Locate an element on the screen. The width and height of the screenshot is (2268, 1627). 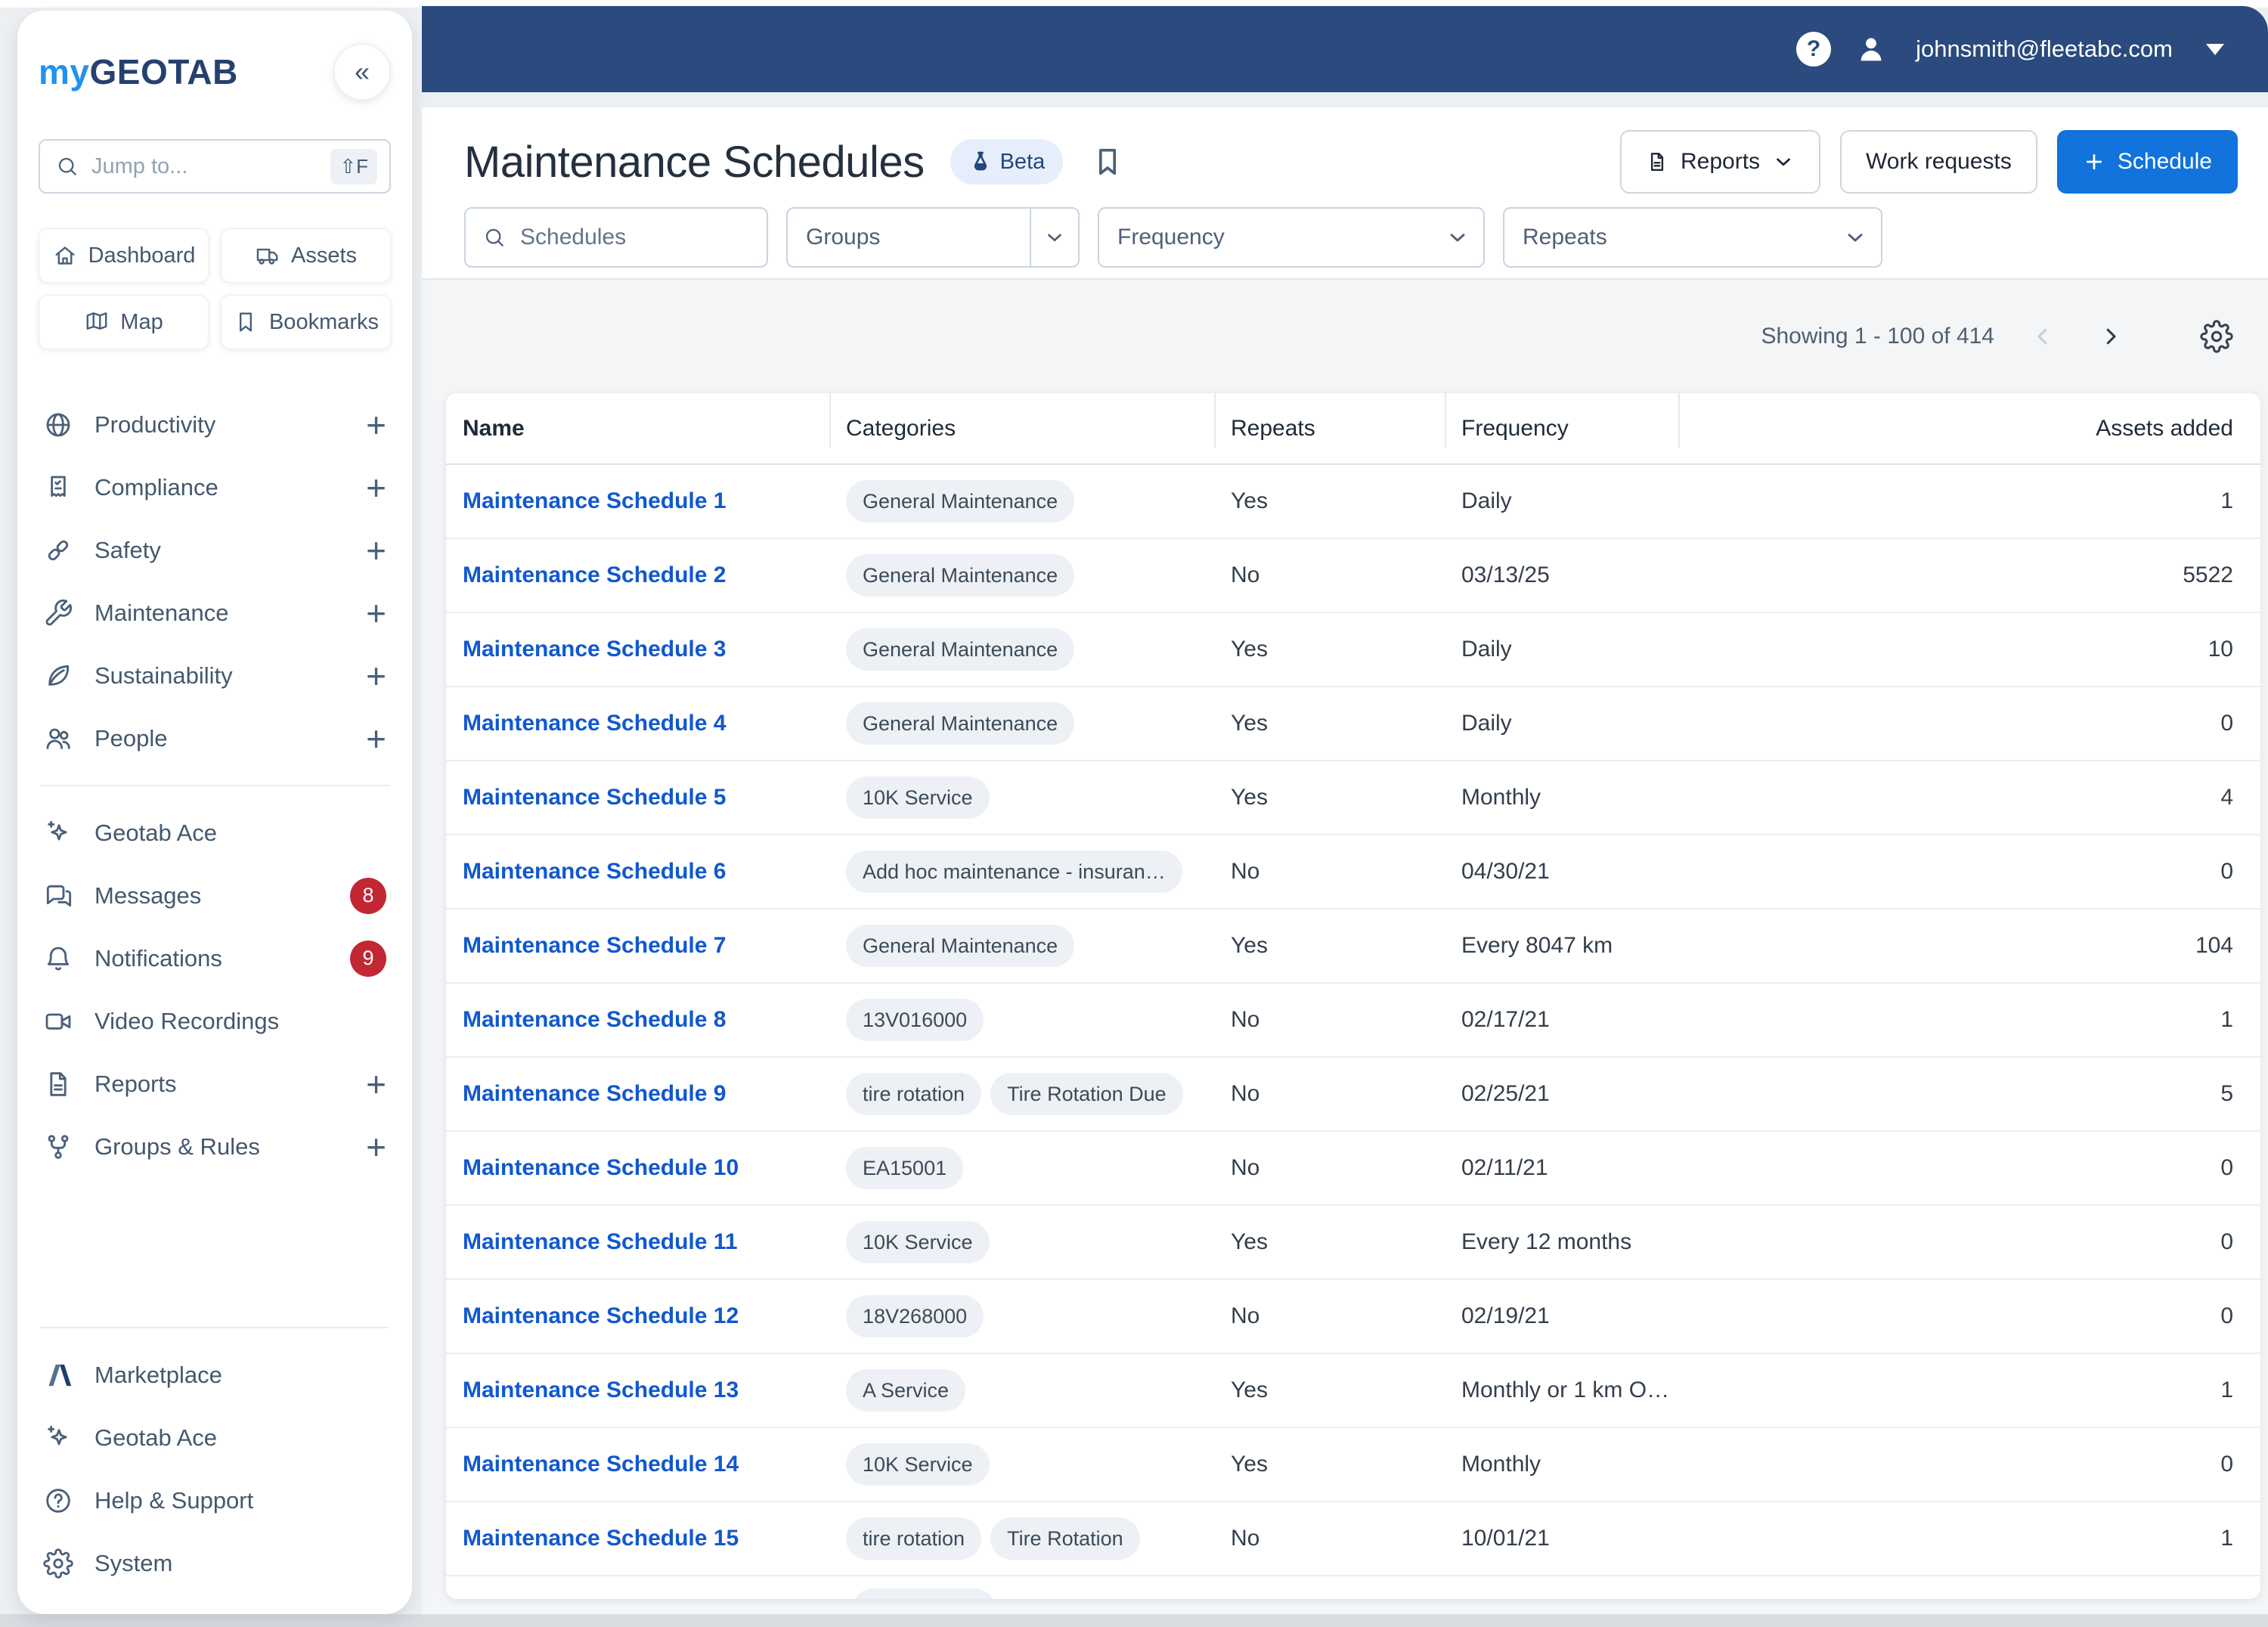
jump-to-input is located at coordinates (205, 166).